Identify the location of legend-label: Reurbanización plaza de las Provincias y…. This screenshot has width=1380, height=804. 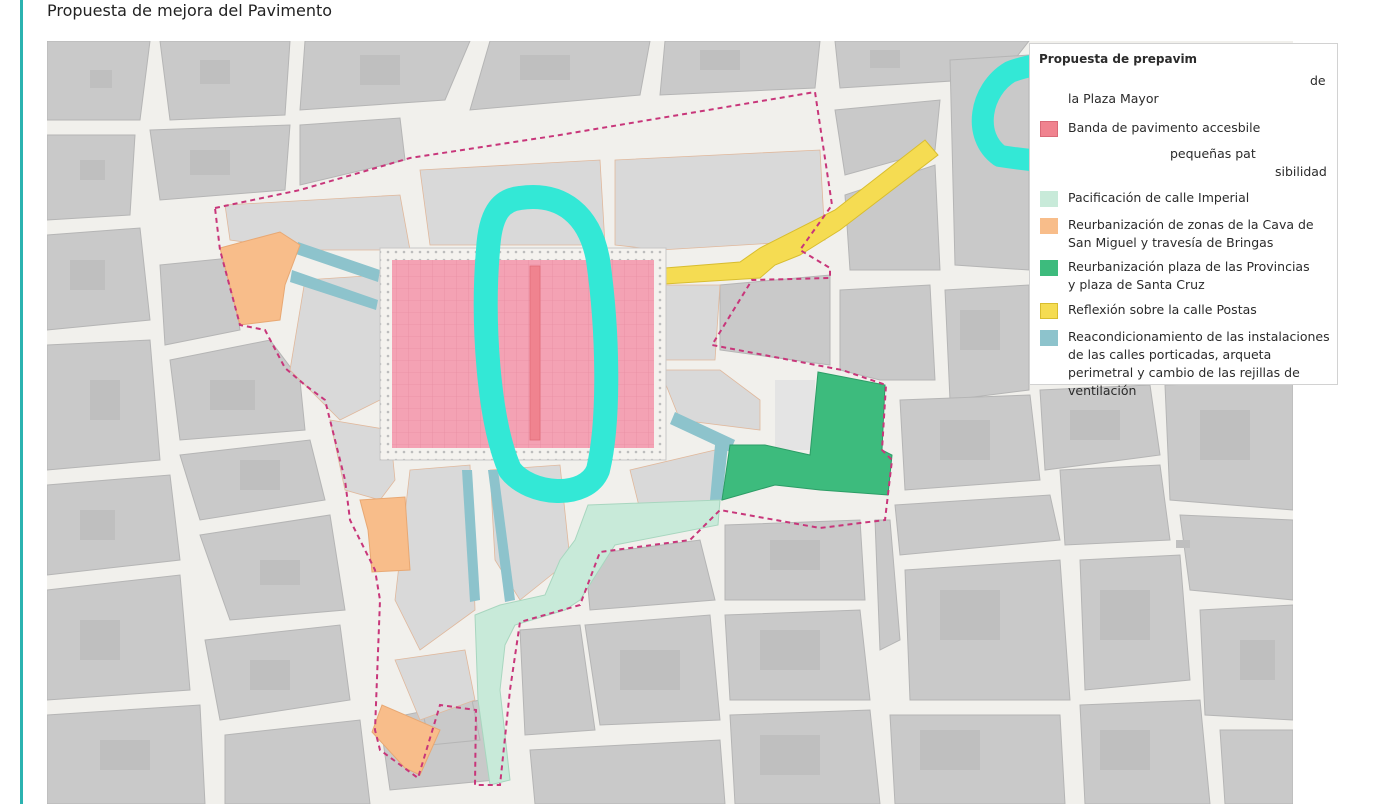
(1189, 275).